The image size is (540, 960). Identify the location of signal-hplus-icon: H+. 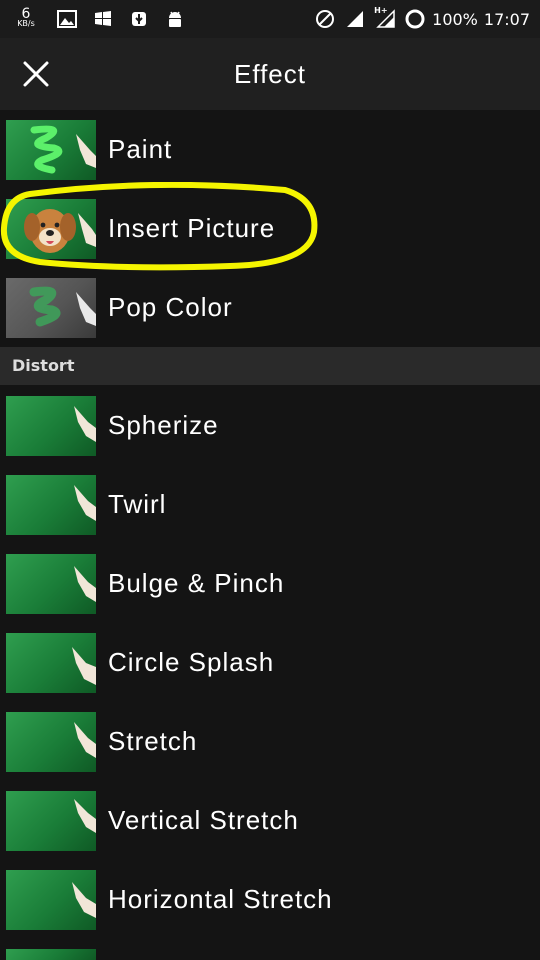
(385, 18).